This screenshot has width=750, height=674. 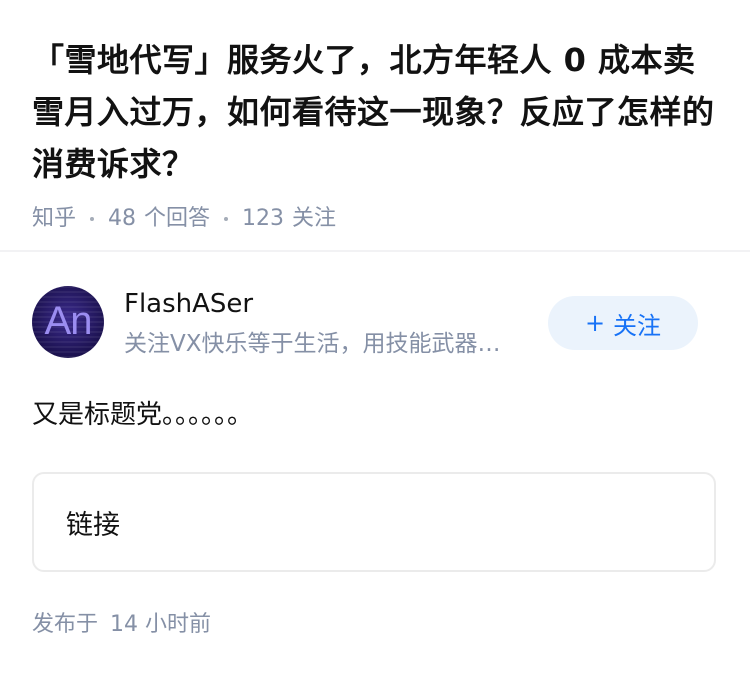 What do you see at coordinates (375, 251) in the screenshot?
I see `section-divider` at bounding box center [375, 251].